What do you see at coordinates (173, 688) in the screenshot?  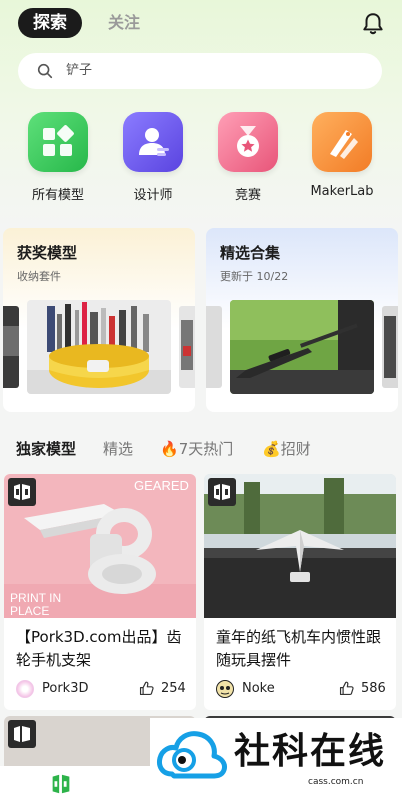 I see `like-count: 254` at bounding box center [173, 688].